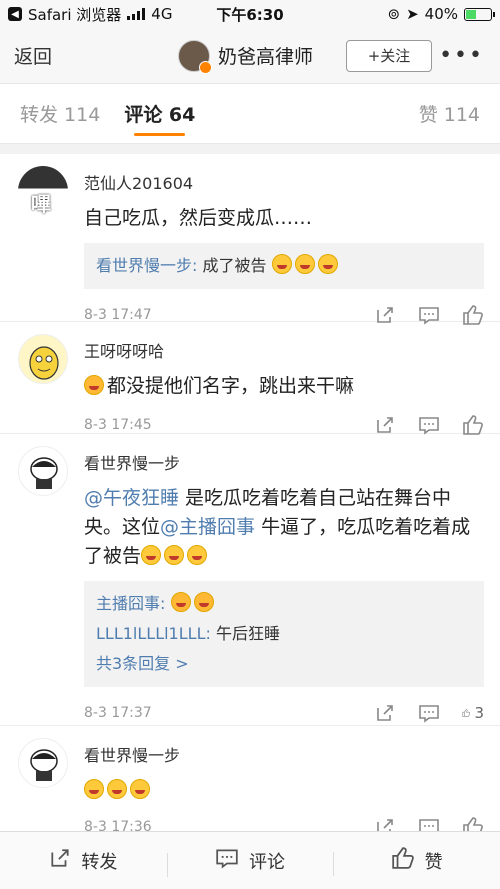 This screenshot has height=889, width=500. Describe the element at coordinates (33, 55) in the screenshot. I see `back-button: 返回` at that location.